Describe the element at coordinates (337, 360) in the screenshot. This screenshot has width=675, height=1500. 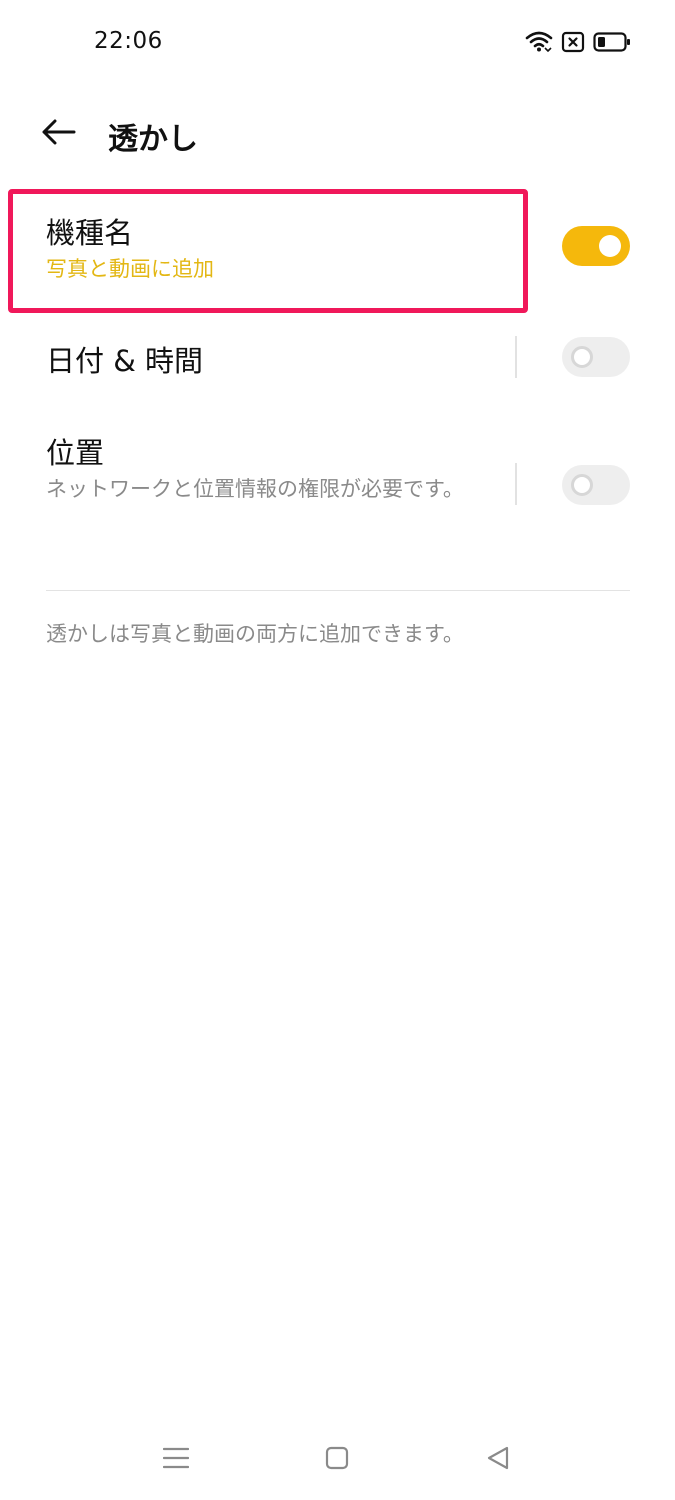
I see `setting-row-date-time: 日付 & 時間` at that location.